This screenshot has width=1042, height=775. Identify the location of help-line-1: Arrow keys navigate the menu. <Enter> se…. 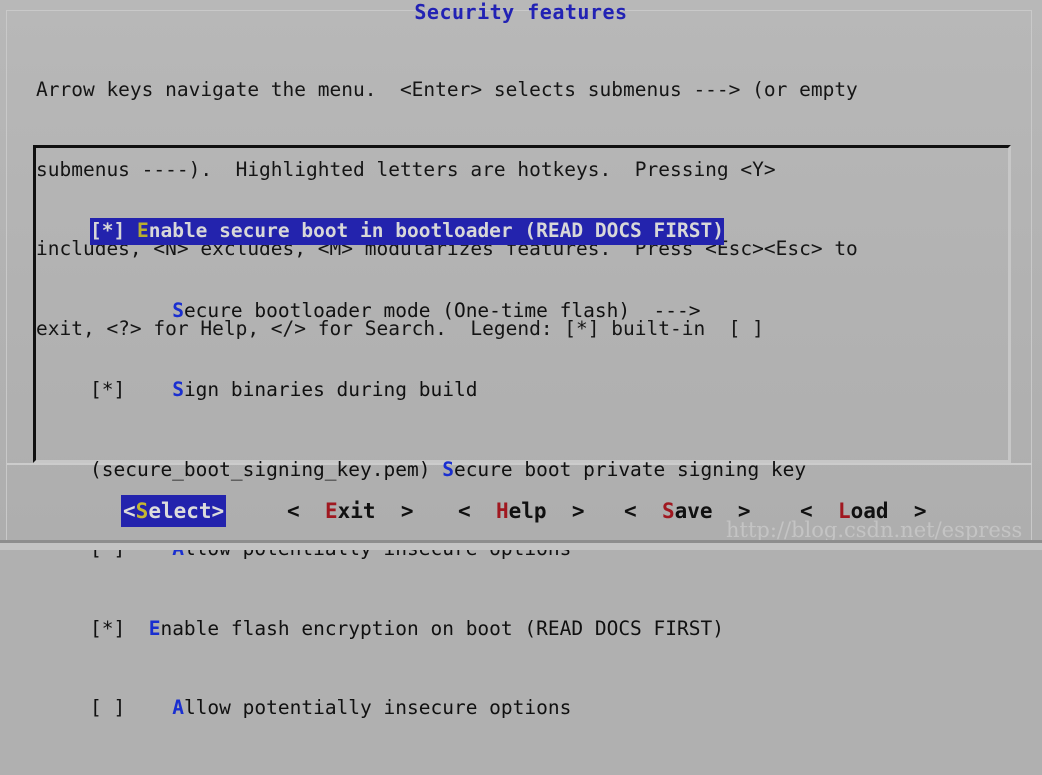
(447, 89).